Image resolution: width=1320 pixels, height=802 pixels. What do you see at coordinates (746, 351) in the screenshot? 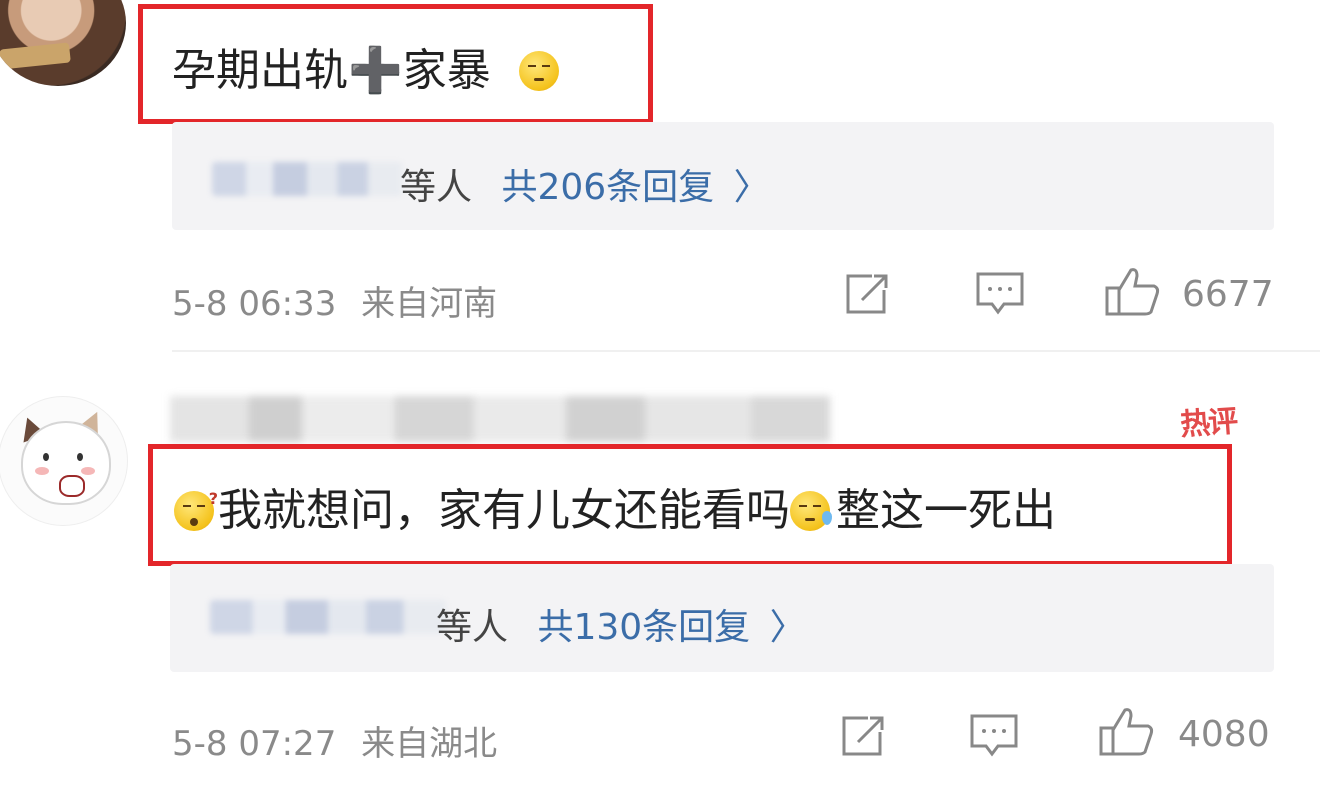
I see `comment-divider` at bounding box center [746, 351].